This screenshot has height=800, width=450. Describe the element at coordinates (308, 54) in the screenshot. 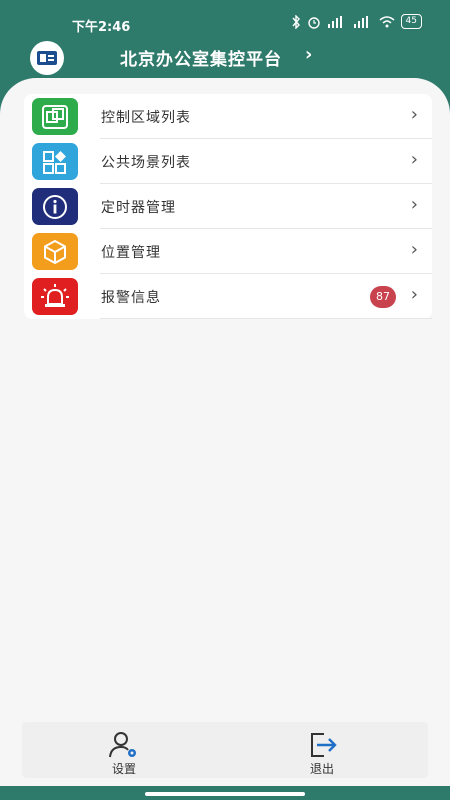

I see `title-chevron-icon: ›` at that location.